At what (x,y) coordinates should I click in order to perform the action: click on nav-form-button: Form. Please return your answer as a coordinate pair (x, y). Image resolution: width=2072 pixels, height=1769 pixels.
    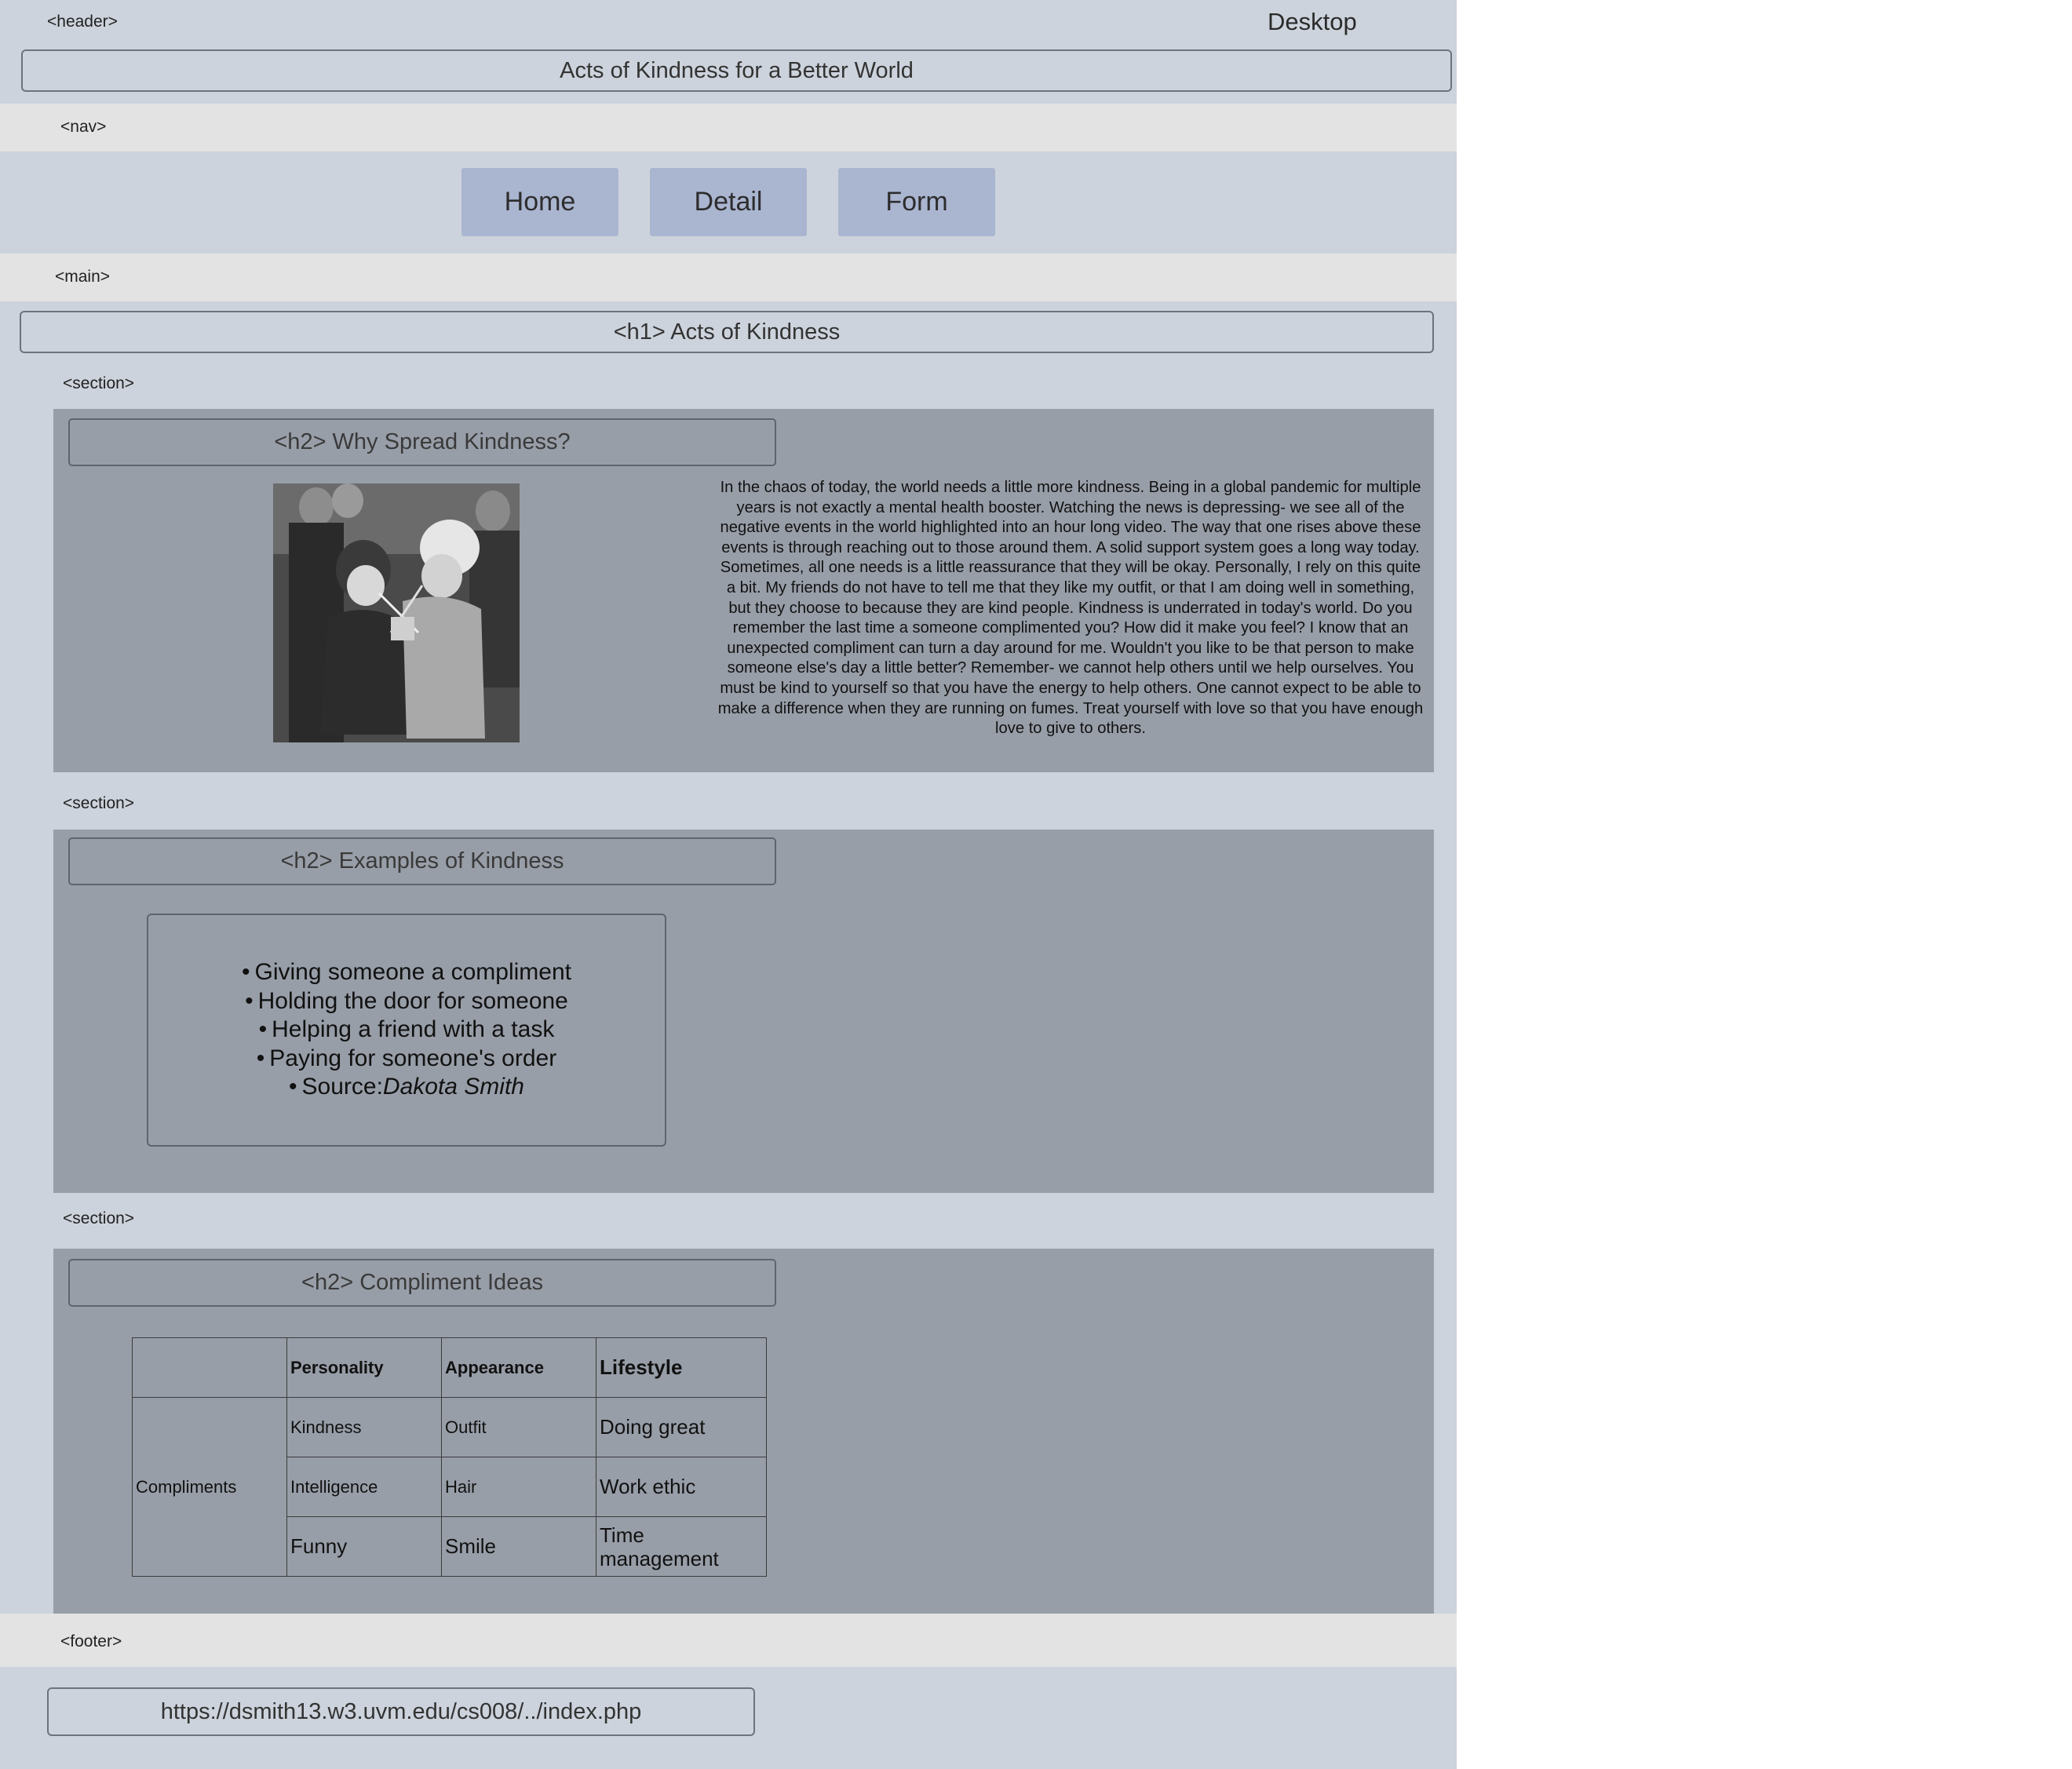
    Looking at the image, I should click on (916, 202).